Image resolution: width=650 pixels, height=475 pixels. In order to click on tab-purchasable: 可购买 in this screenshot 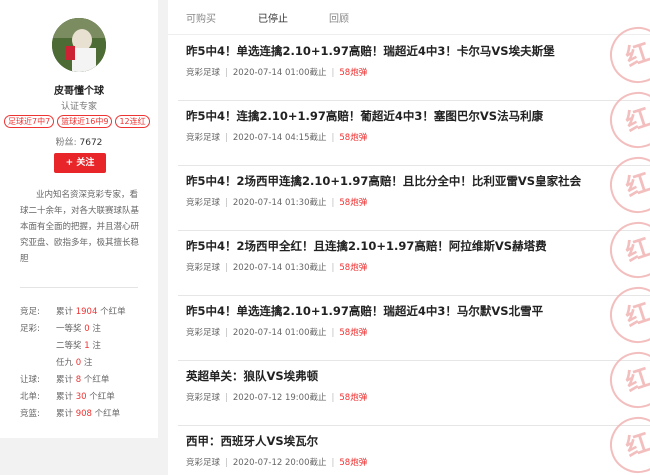, I will do `click(201, 17)`.